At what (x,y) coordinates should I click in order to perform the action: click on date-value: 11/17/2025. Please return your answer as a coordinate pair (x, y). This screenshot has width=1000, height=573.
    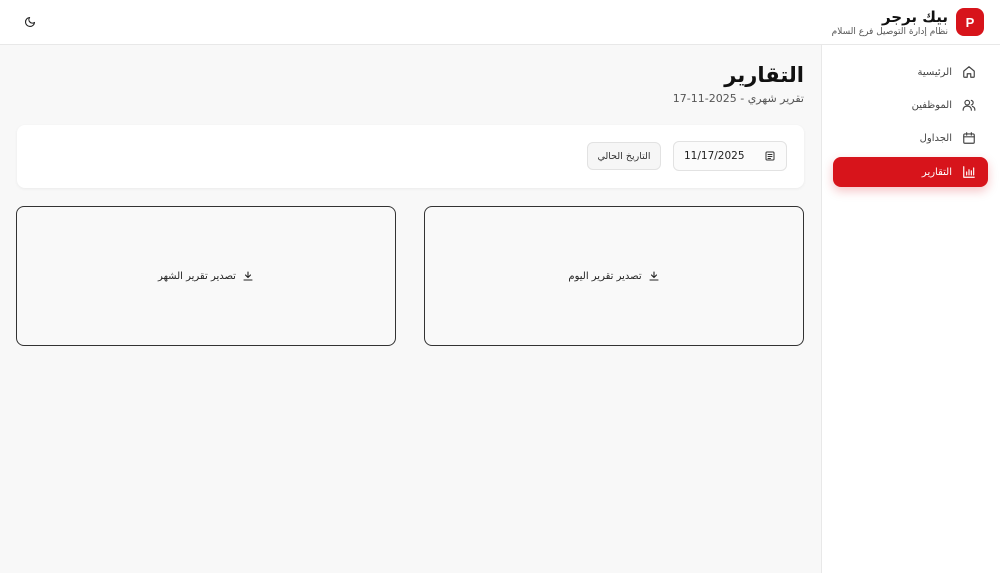
    Looking at the image, I should click on (714, 156).